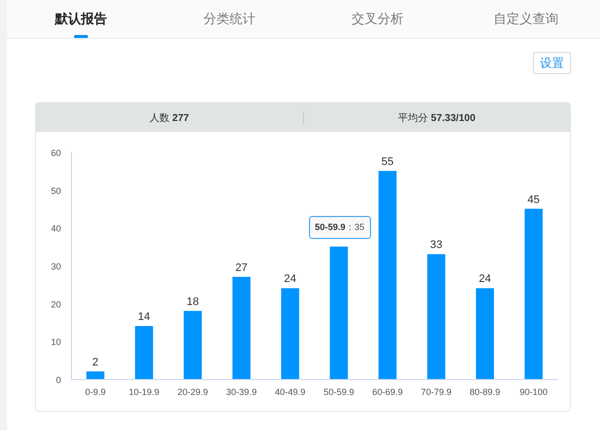 The image size is (600, 430). I want to click on tooltip: 50-59.9：35, so click(339, 227).